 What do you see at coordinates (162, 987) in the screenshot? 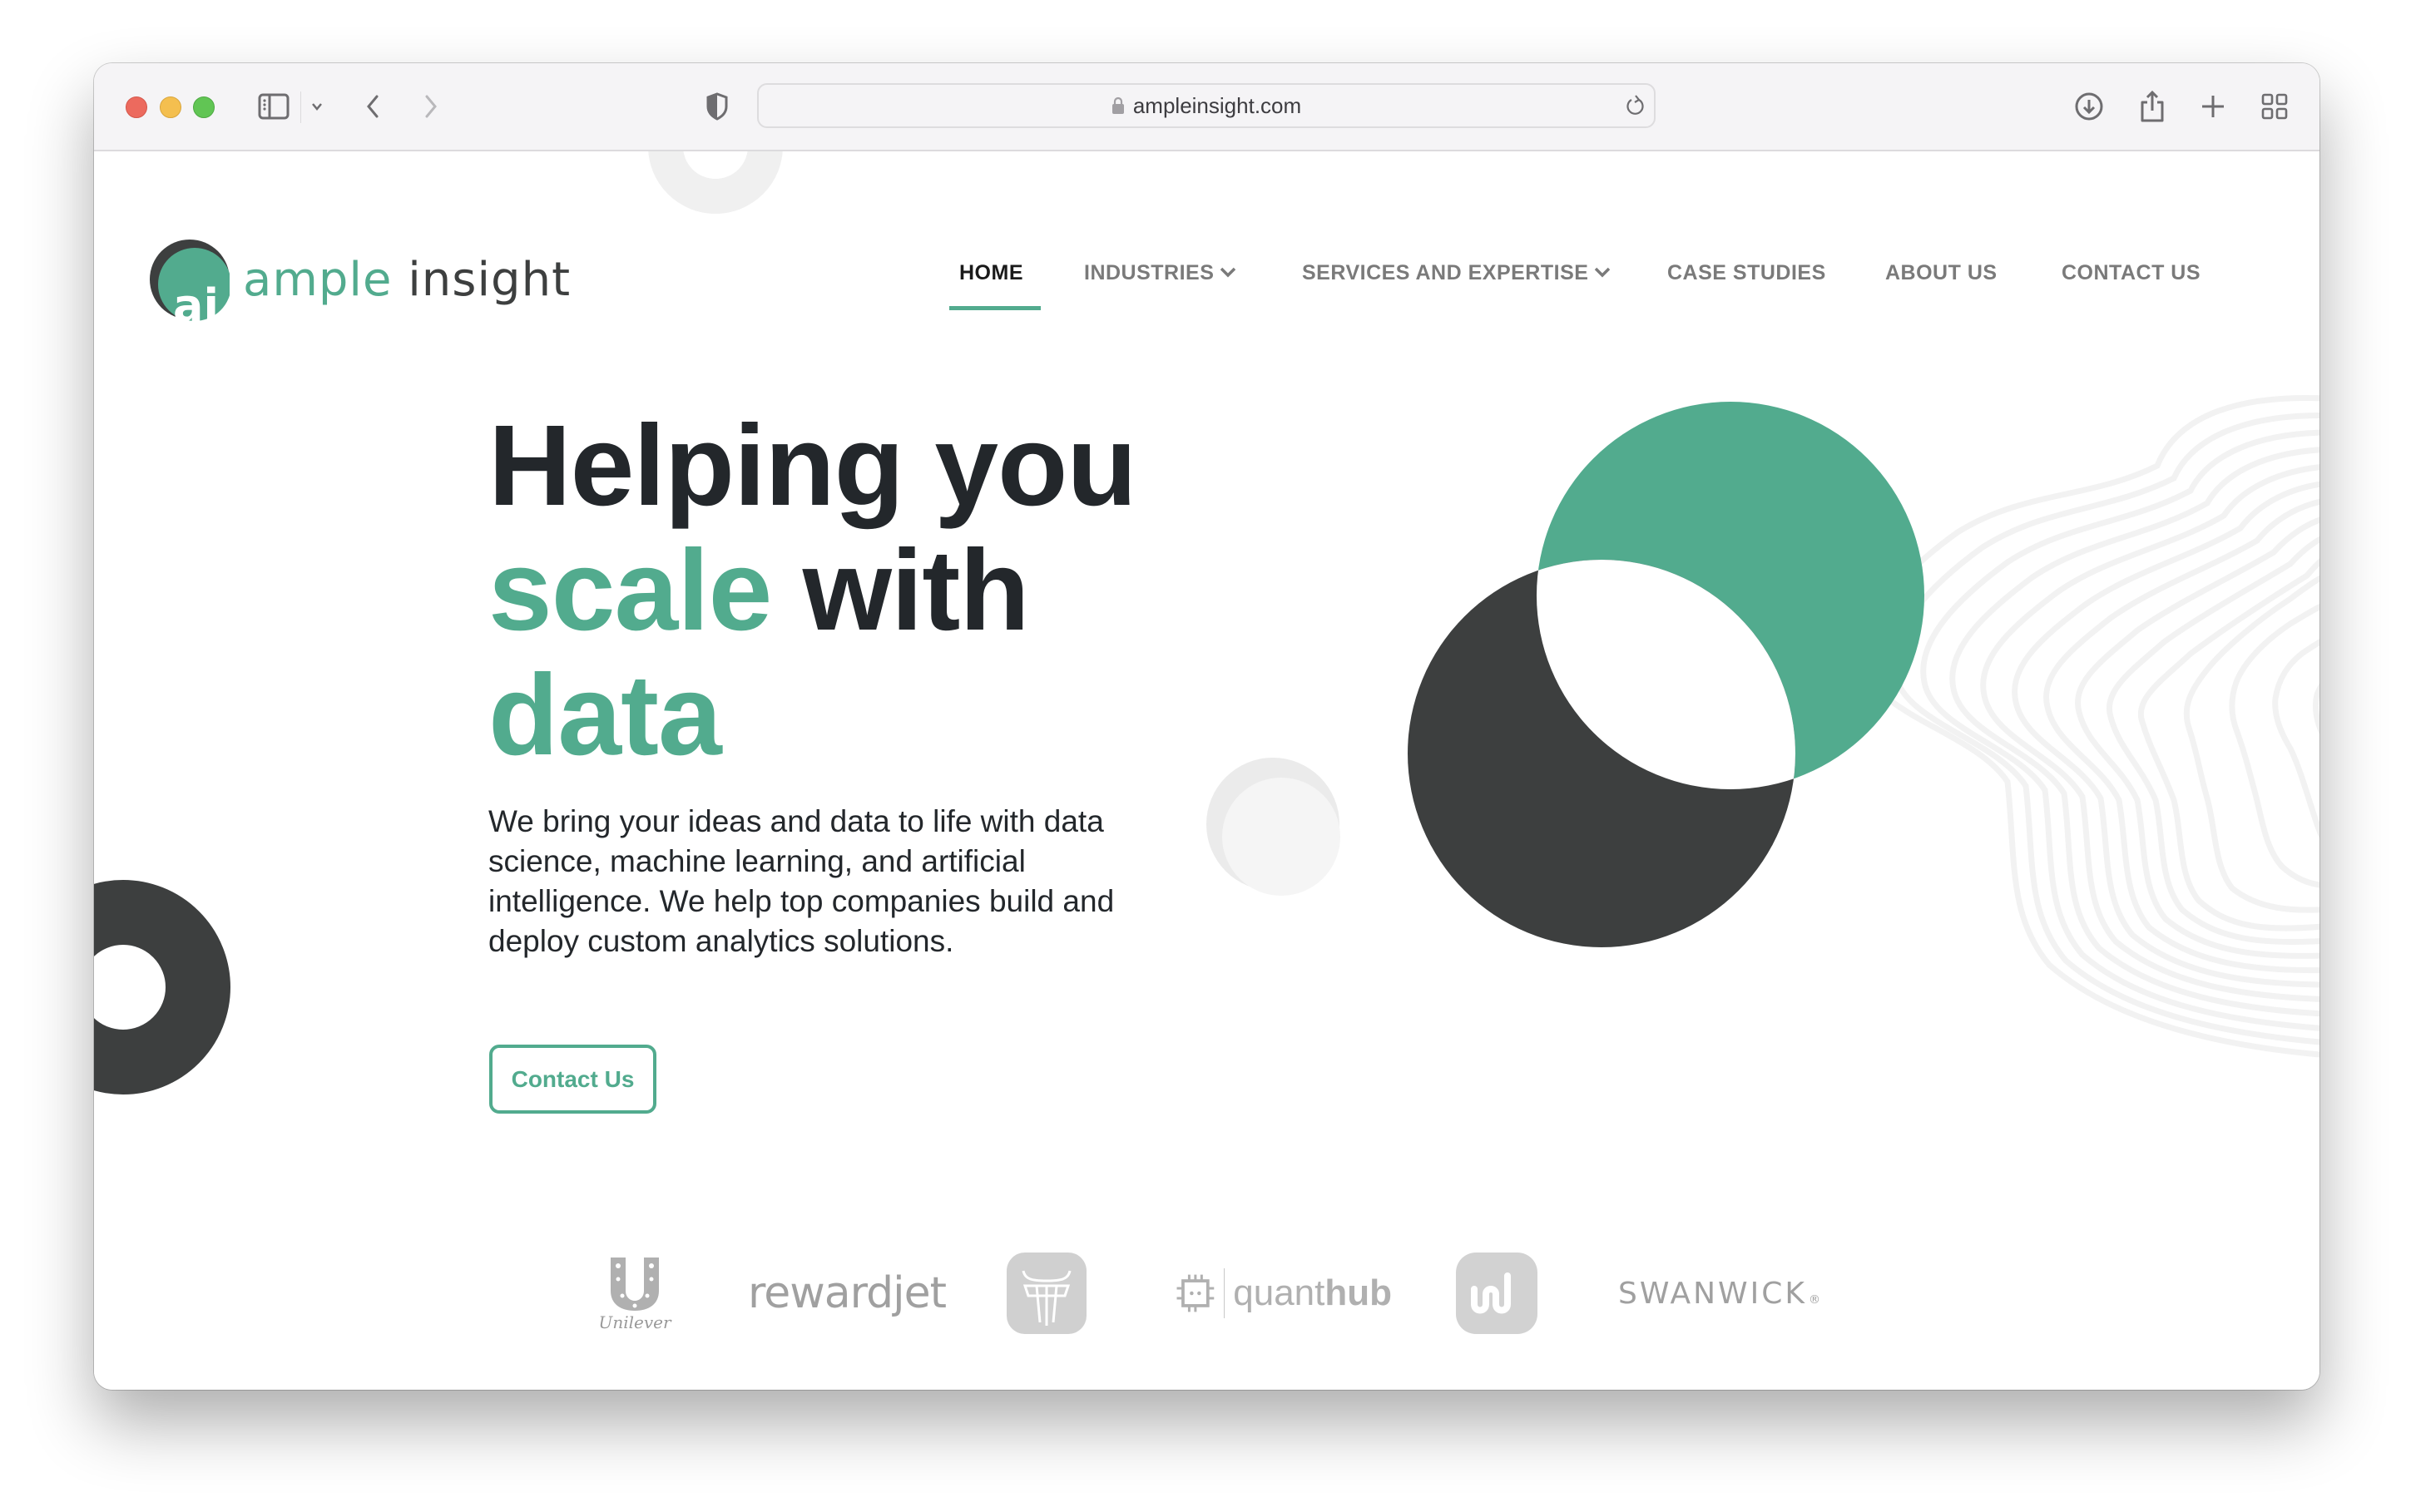
I see `dark-ring-decoration` at bounding box center [162, 987].